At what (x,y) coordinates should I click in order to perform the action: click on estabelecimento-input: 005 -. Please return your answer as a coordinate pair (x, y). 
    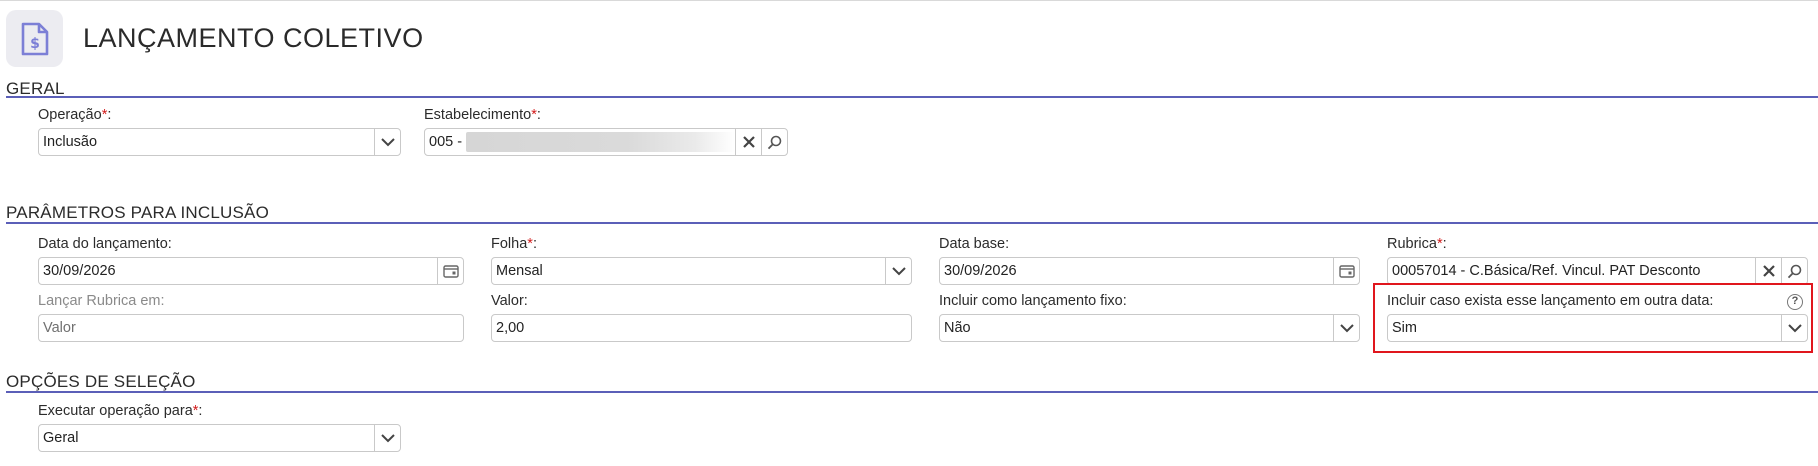
    Looking at the image, I should click on (606, 142).